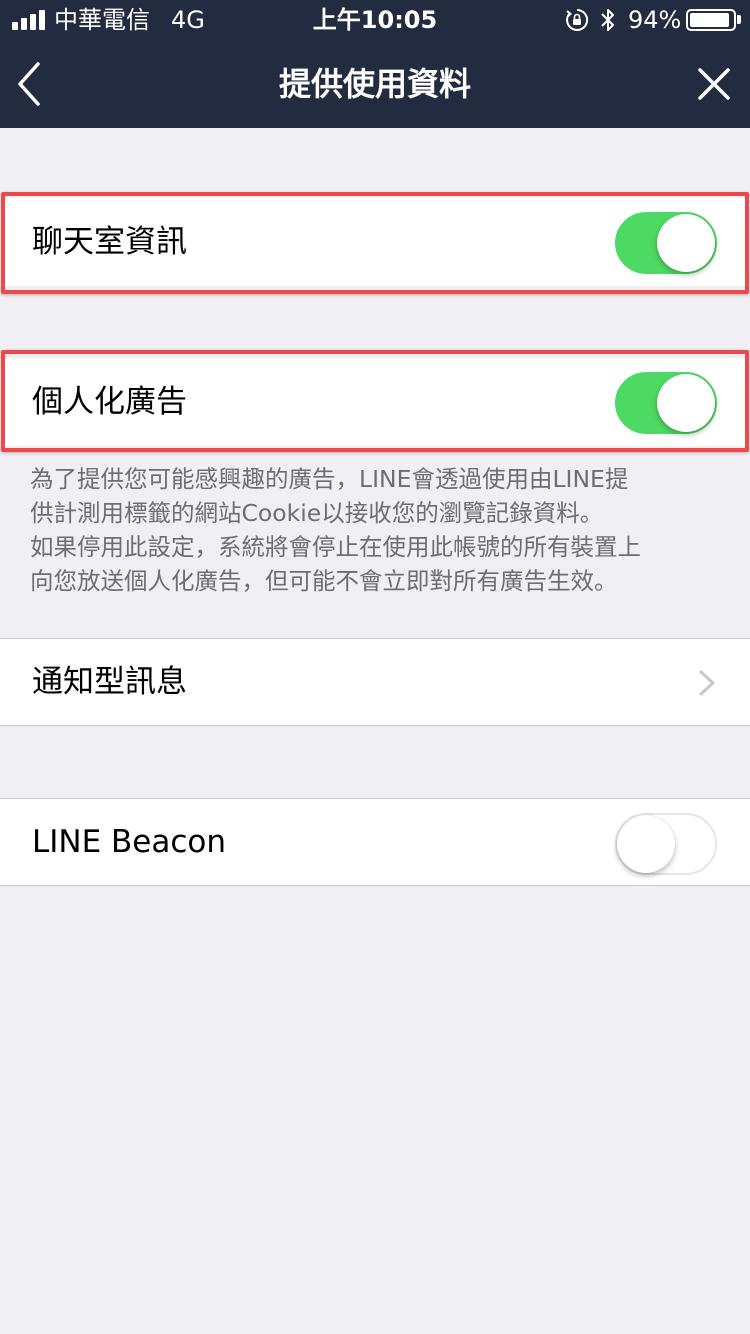 The height and width of the screenshot is (1334, 750). I want to click on setting-label-notification-messages: 通知型訊息, so click(109, 682).